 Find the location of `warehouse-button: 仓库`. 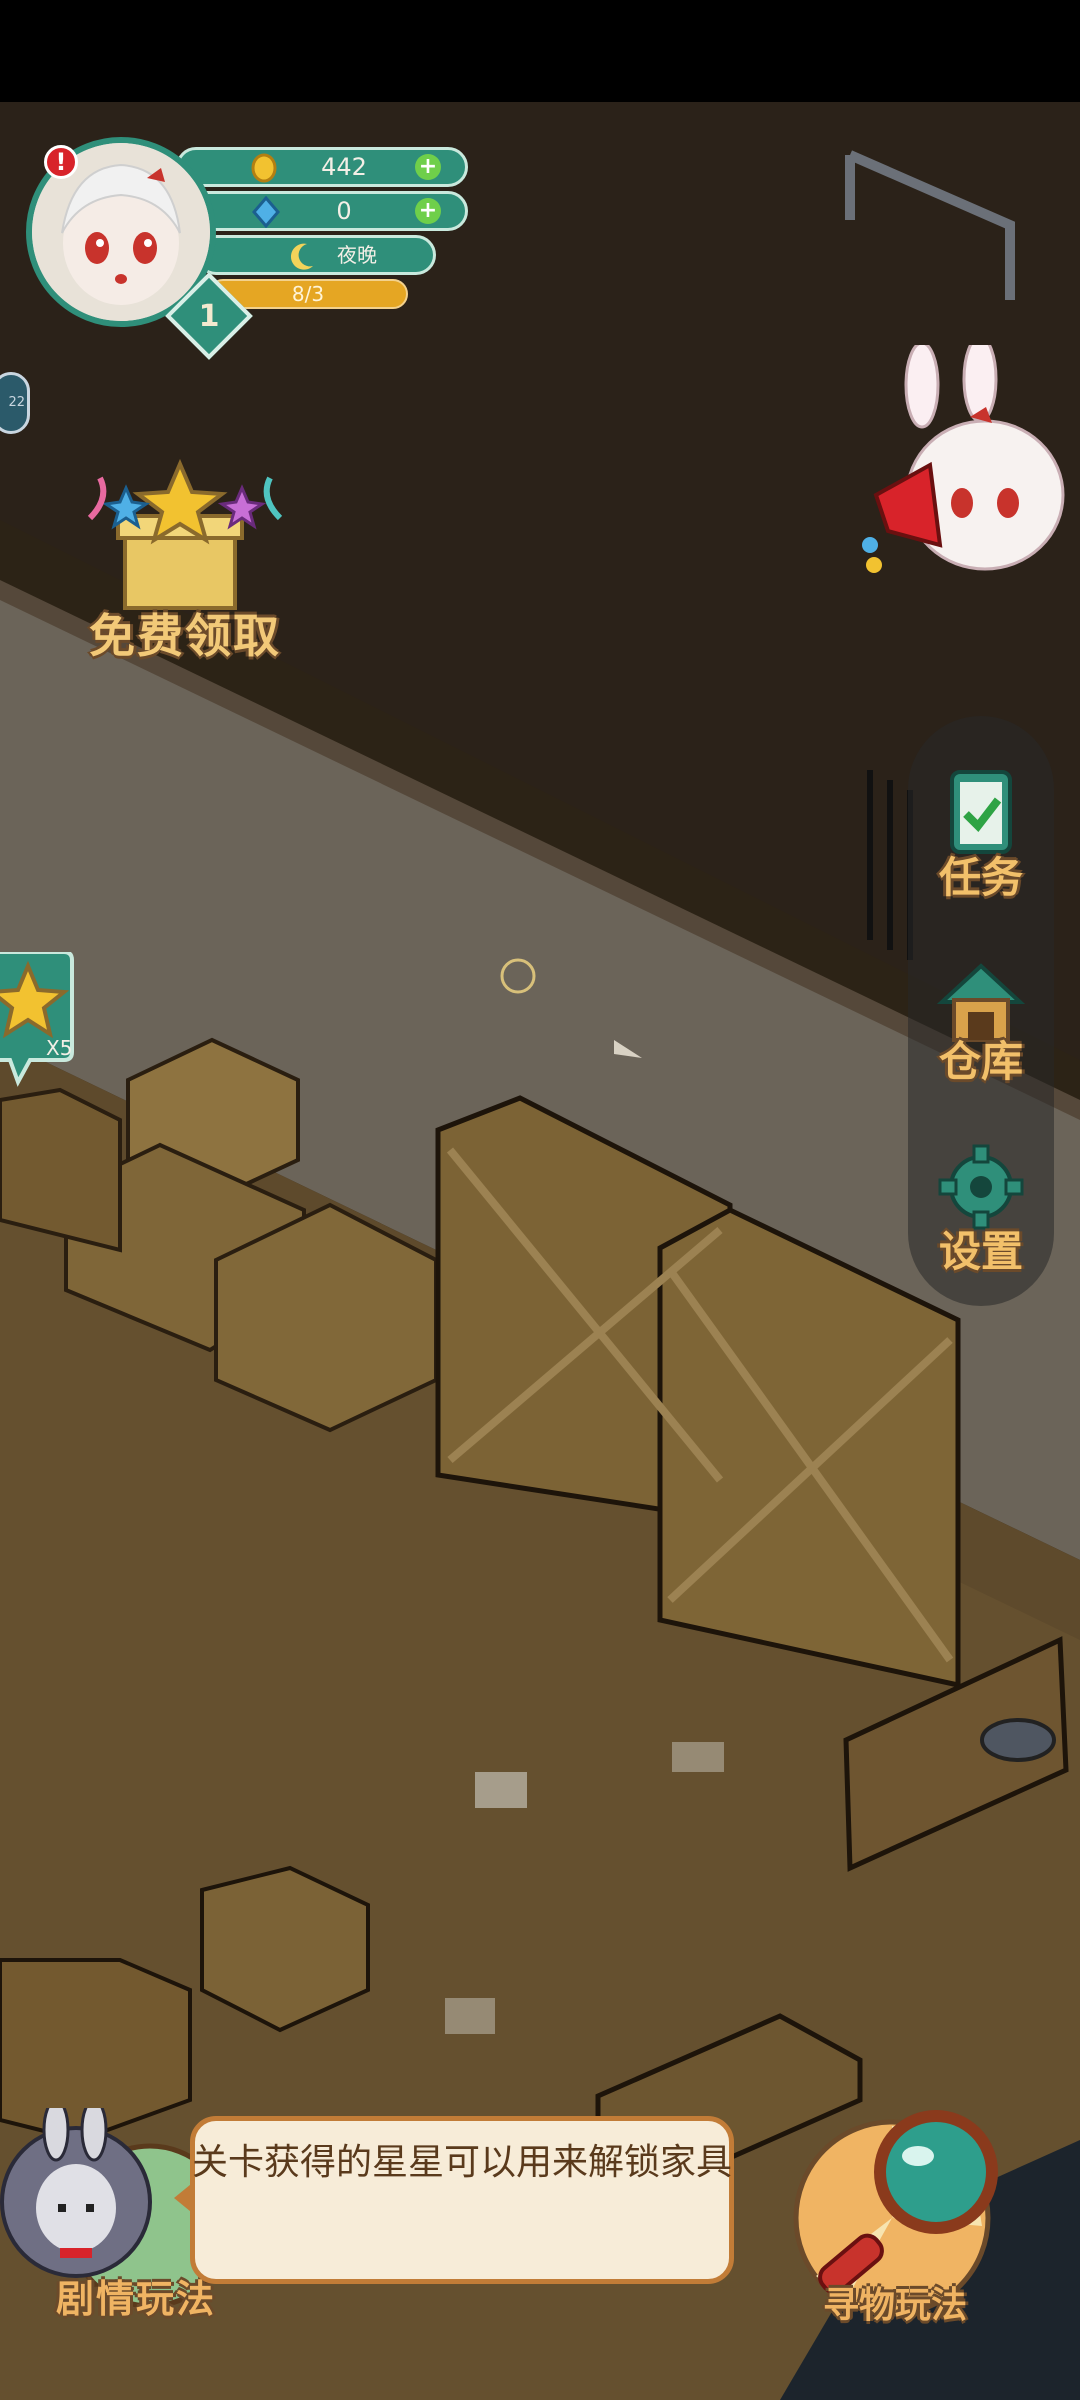

warehouse-button: 仓库 is located at coordinates (981, 1031).